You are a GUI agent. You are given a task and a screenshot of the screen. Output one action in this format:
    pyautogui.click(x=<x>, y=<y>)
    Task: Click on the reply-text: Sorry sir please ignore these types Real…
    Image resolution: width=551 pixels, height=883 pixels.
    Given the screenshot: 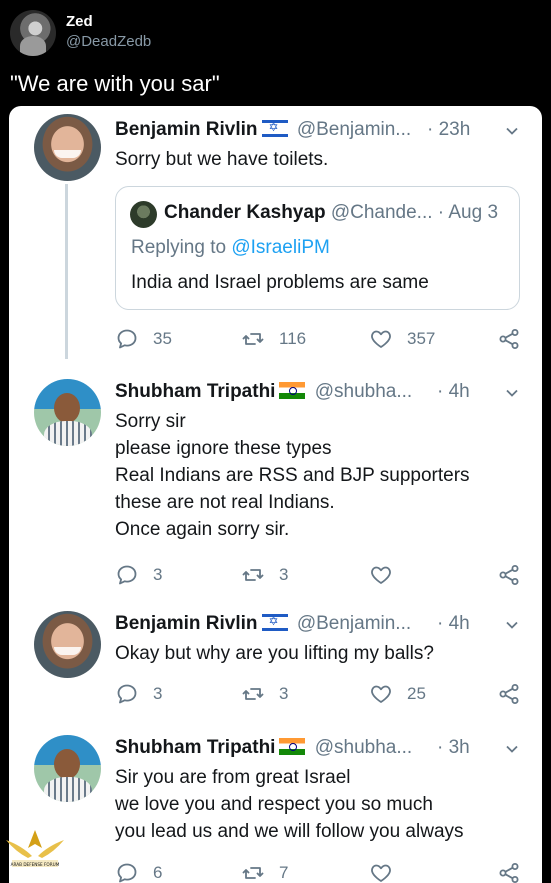 What is the action you would take?
    pyautogui.click(x=292, y=475)
    